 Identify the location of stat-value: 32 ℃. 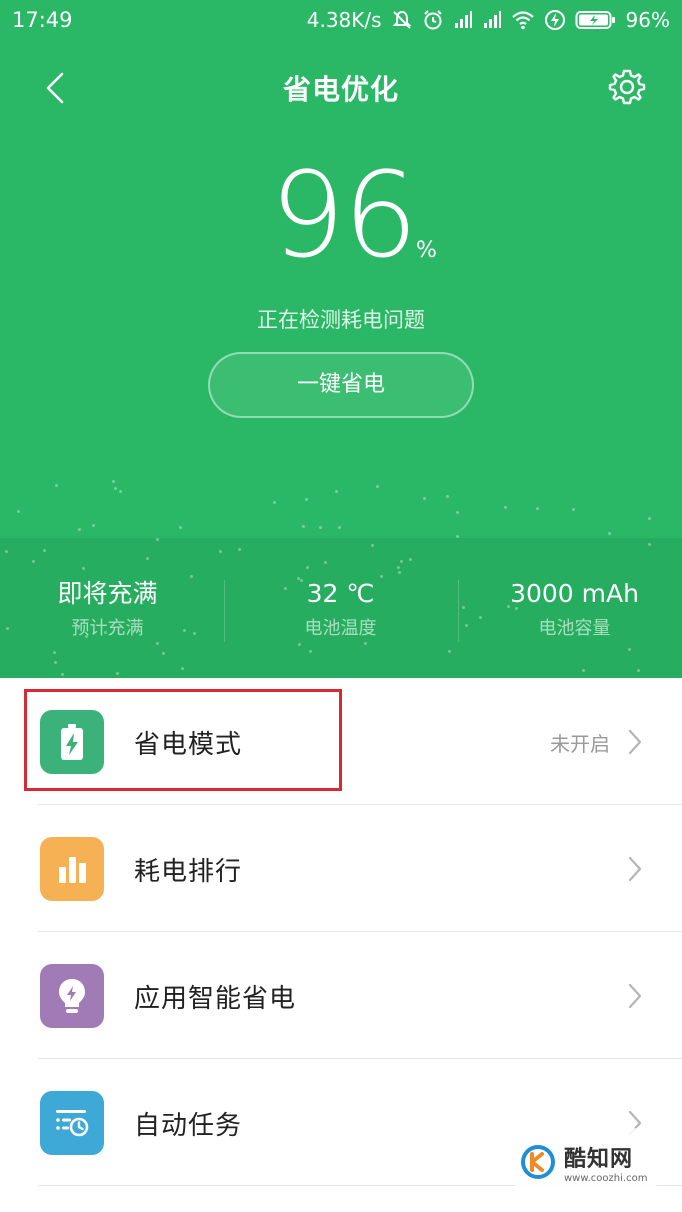
(340, 593).